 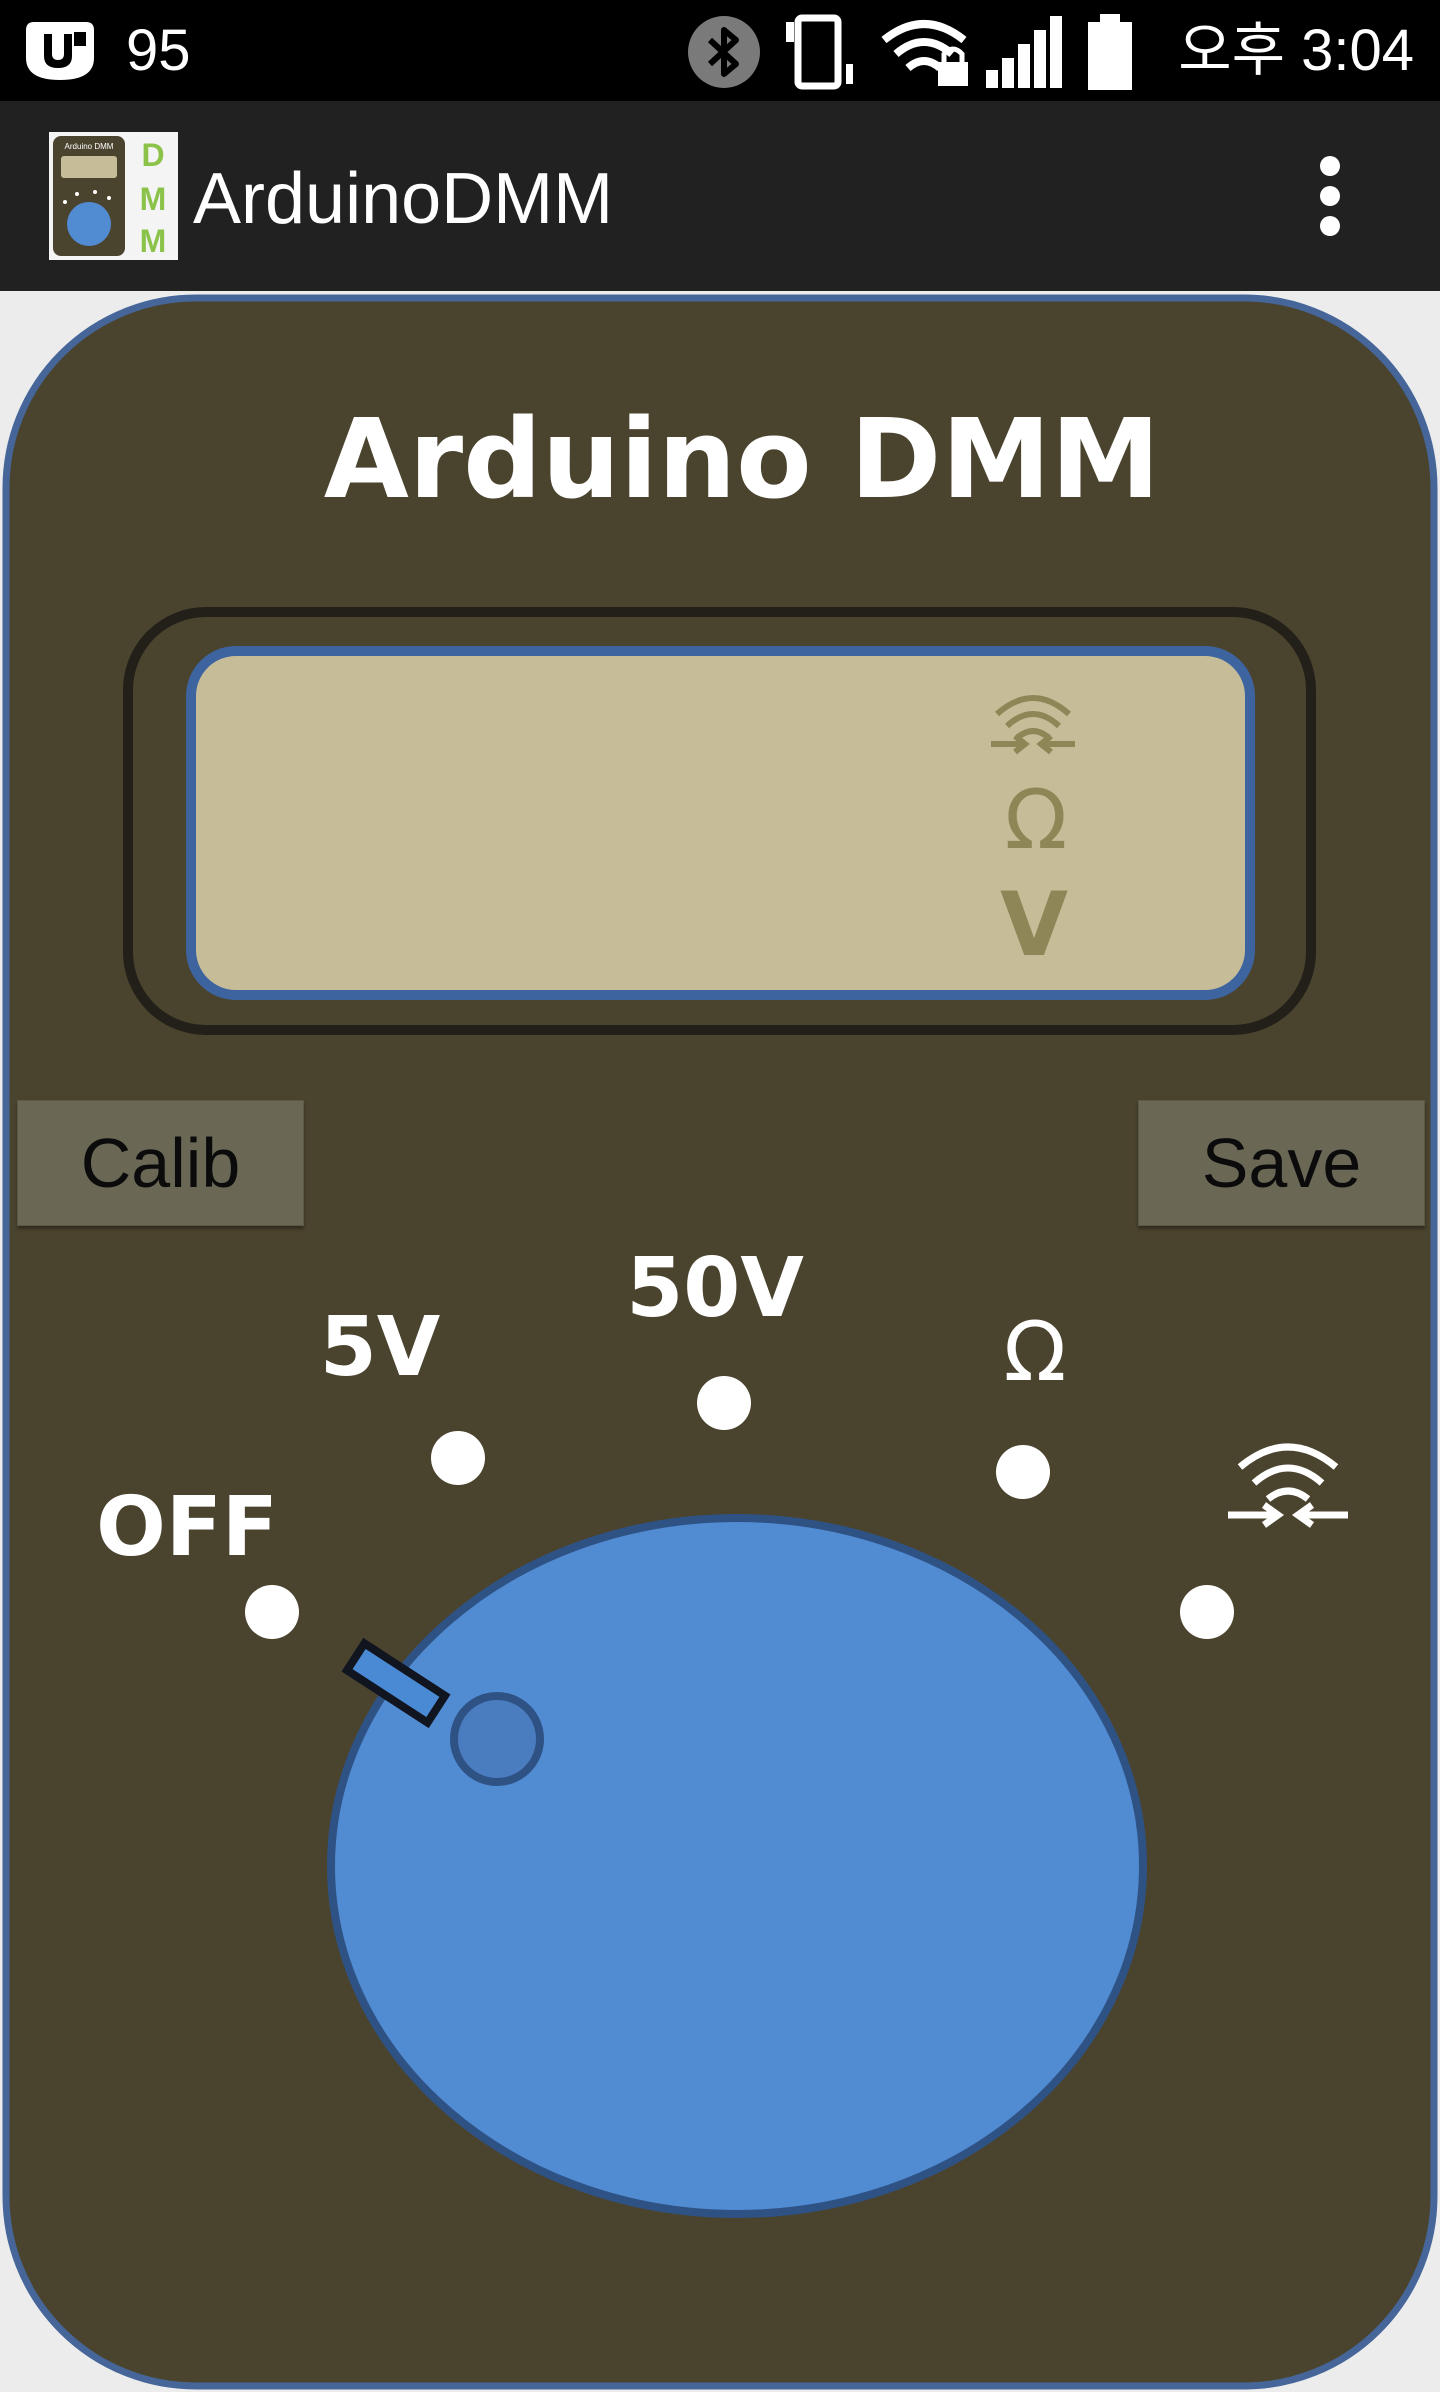 I want to click on dial-position-5v, so click(x=458, y=1458).